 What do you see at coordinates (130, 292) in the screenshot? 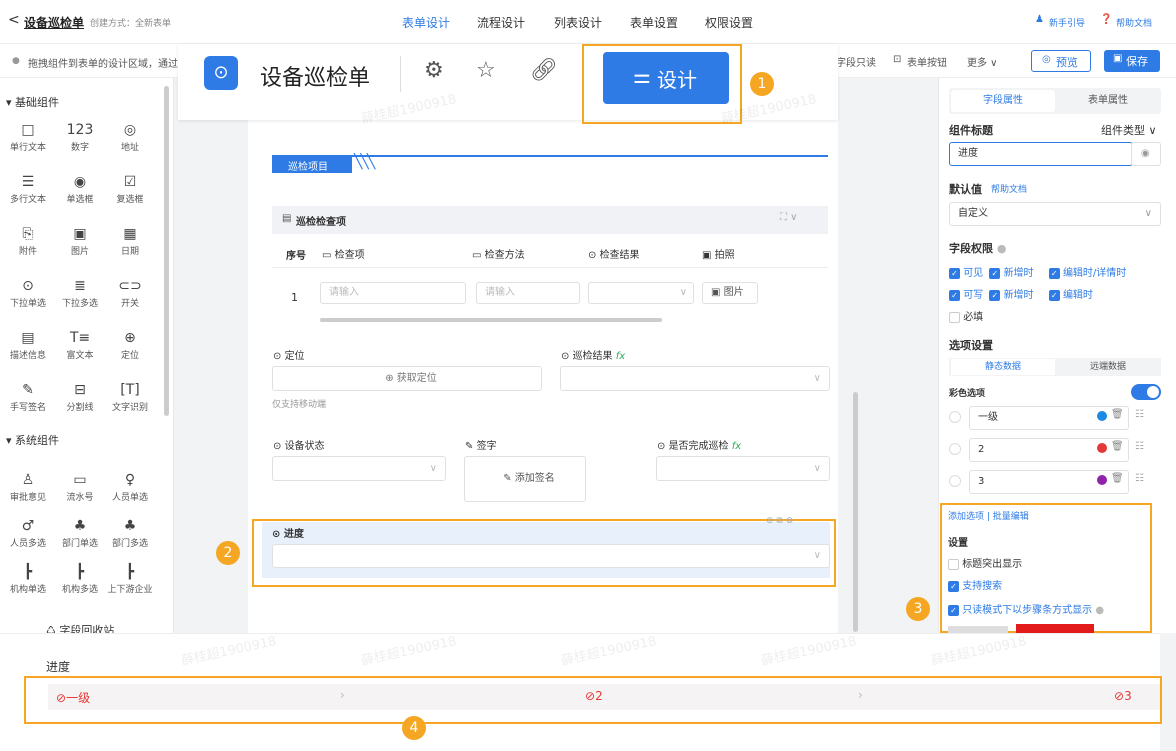
I see `component-basic-11: ⊂⊃ 开关` at bounding box center [130, 292].